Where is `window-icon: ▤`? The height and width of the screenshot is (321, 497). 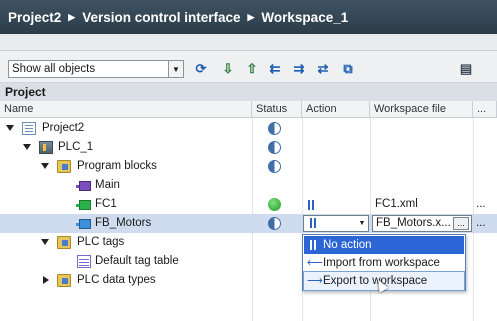
window-icon: ▤ is located at coordinates (466, 69).